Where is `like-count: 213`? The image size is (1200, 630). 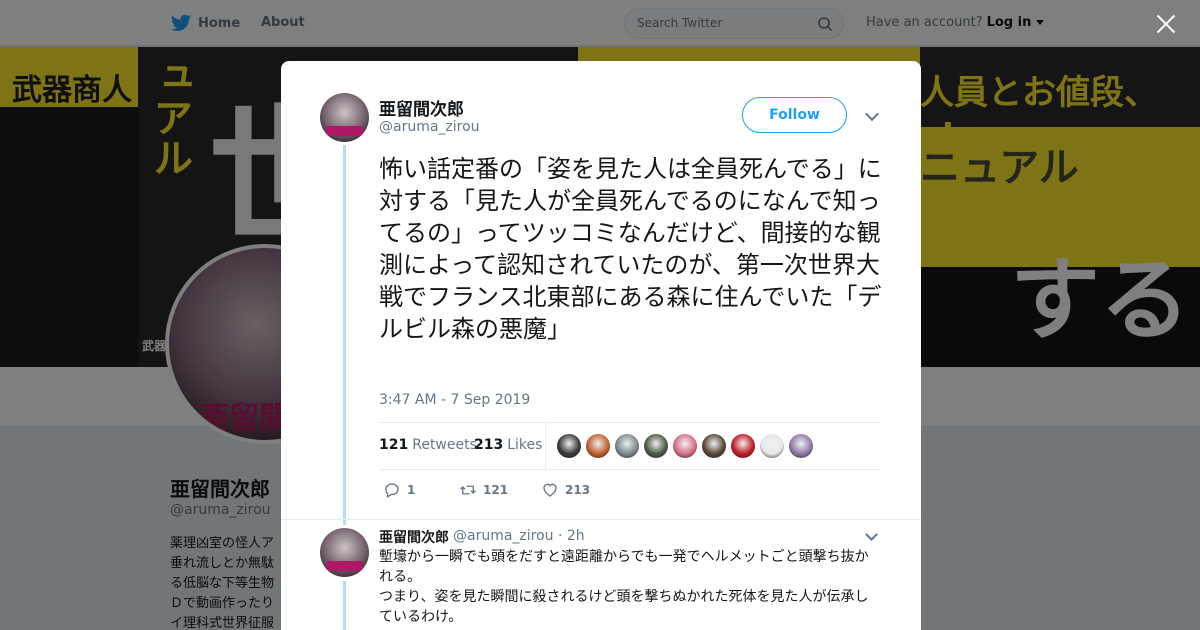 like-count: 213 is located at coordinates (578, 490).